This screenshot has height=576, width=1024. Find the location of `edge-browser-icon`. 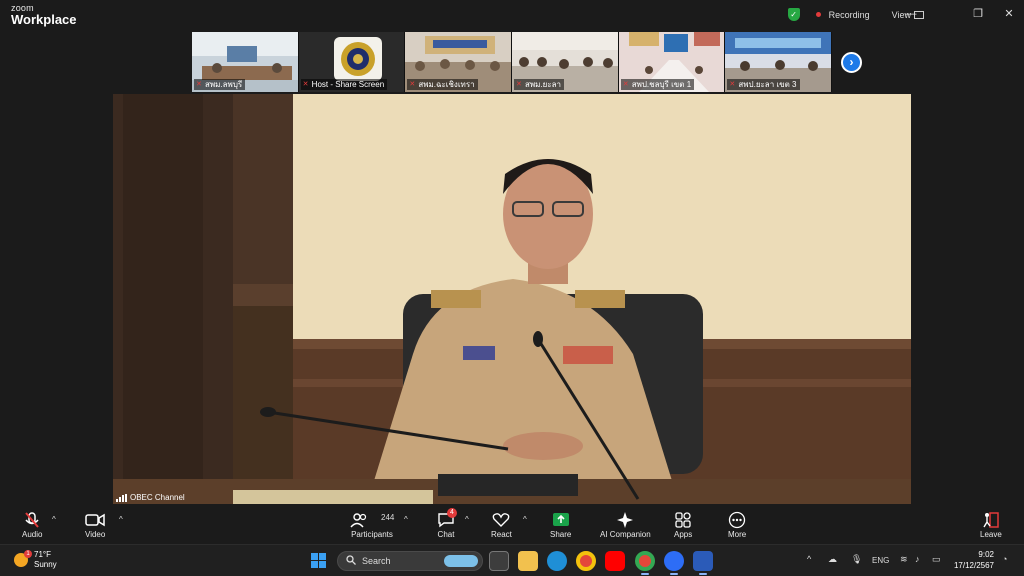

edge-browser-icon is located at coordinates (557, 561).